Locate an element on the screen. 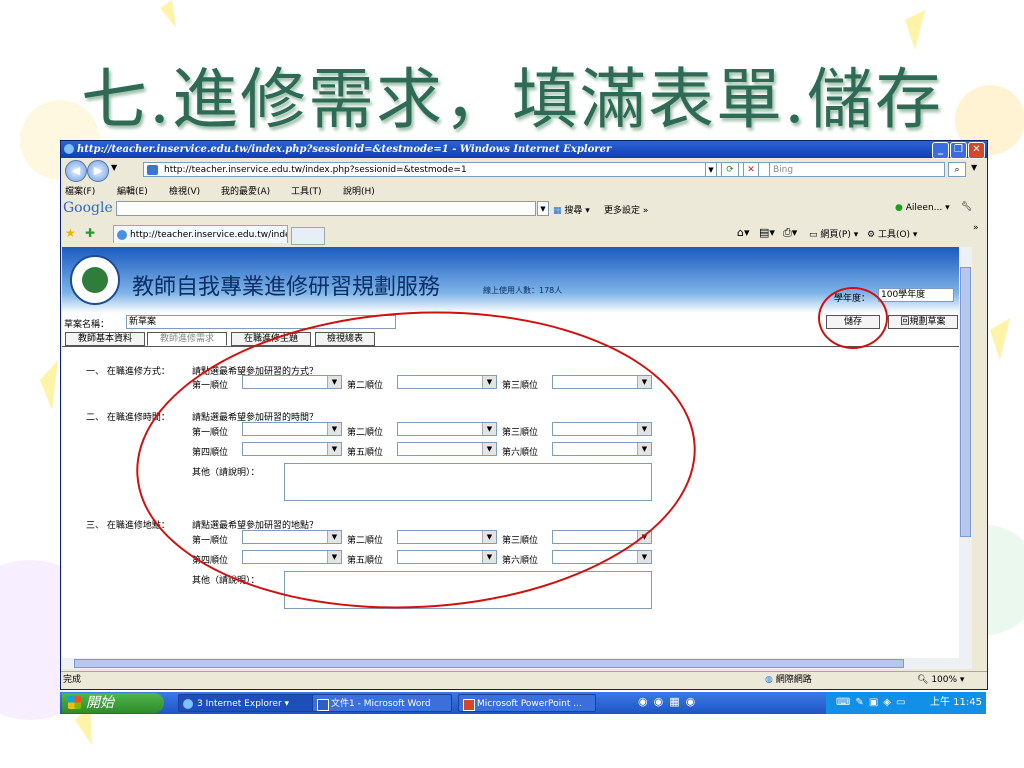 Image resolution: width=1024 pixels, height=768 pixels. s1-rank2-select: ▼ is located at coordinates (447, 382).